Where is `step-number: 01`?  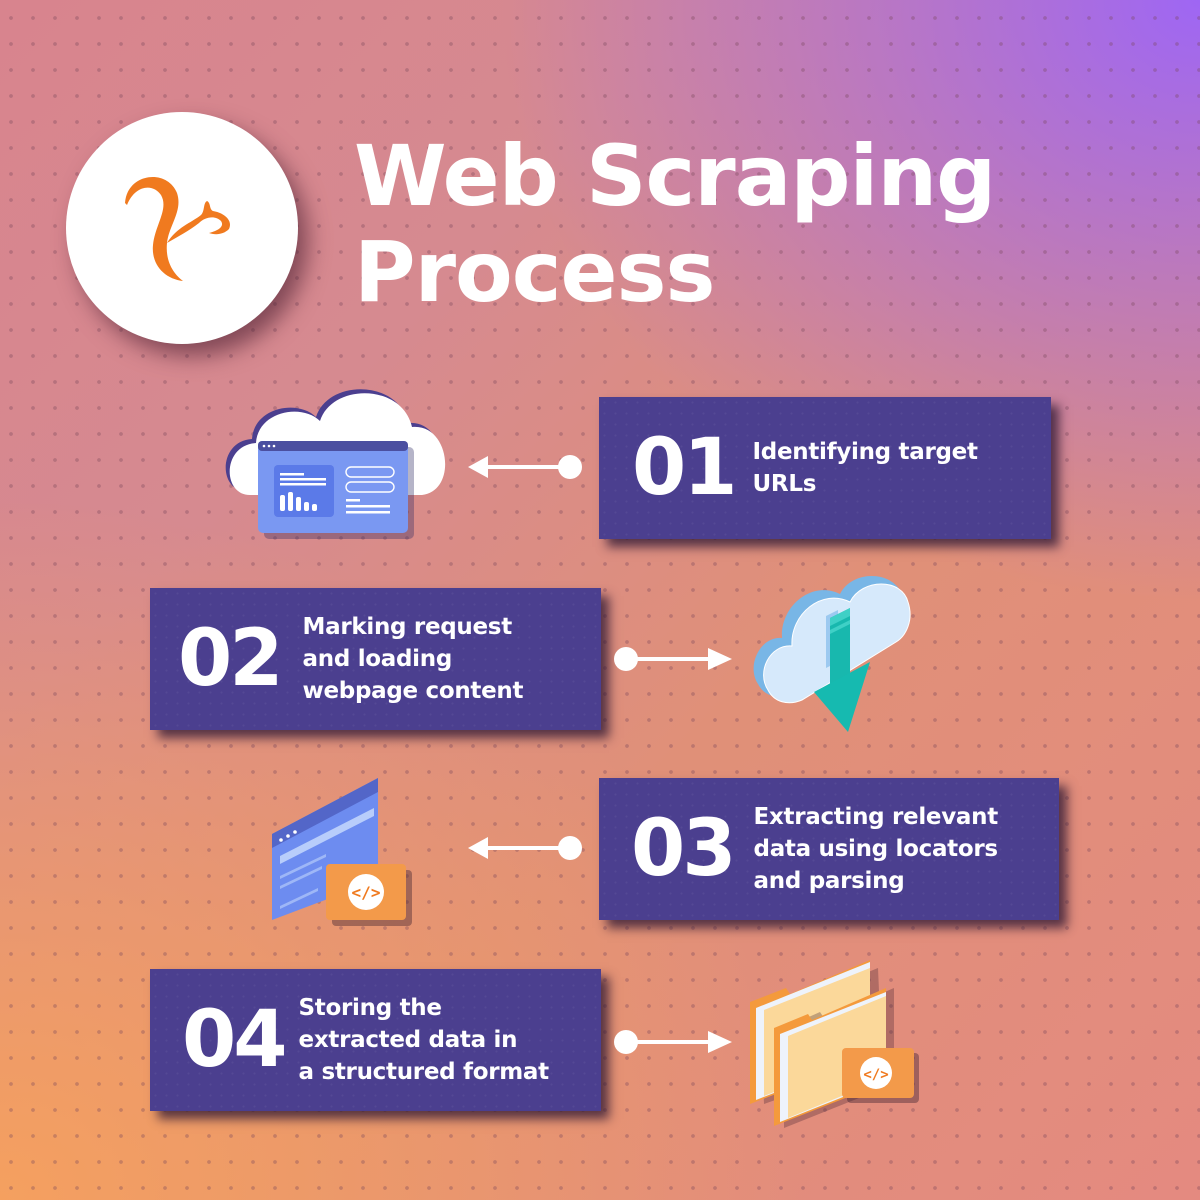 step-number: 01 is located at coordinates (685, 468).